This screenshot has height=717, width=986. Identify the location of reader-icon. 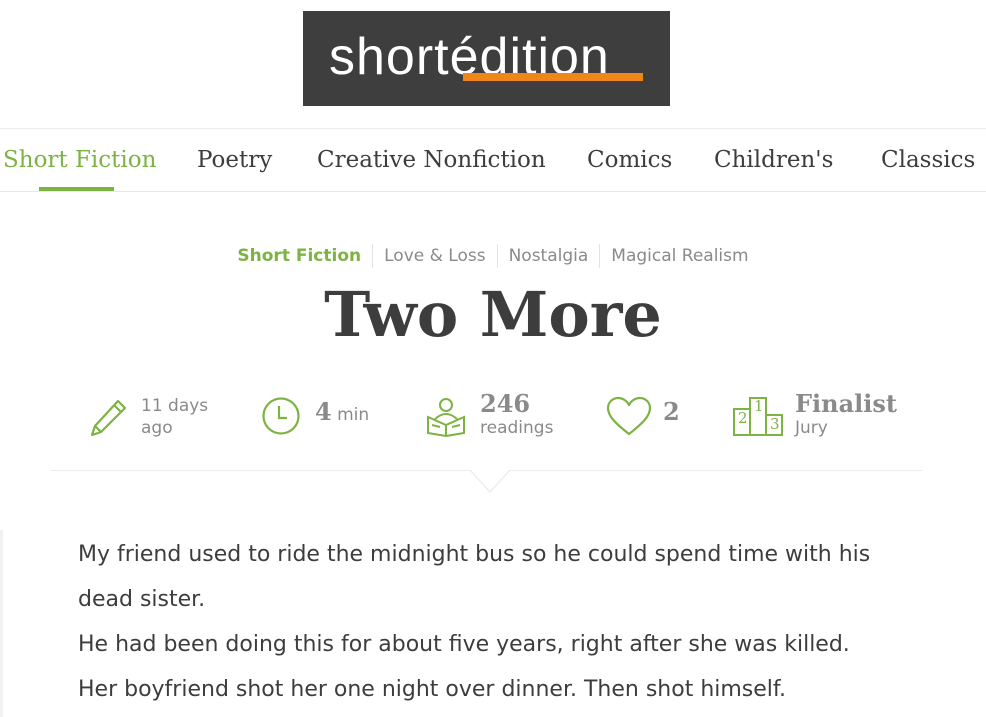
(446, 417).